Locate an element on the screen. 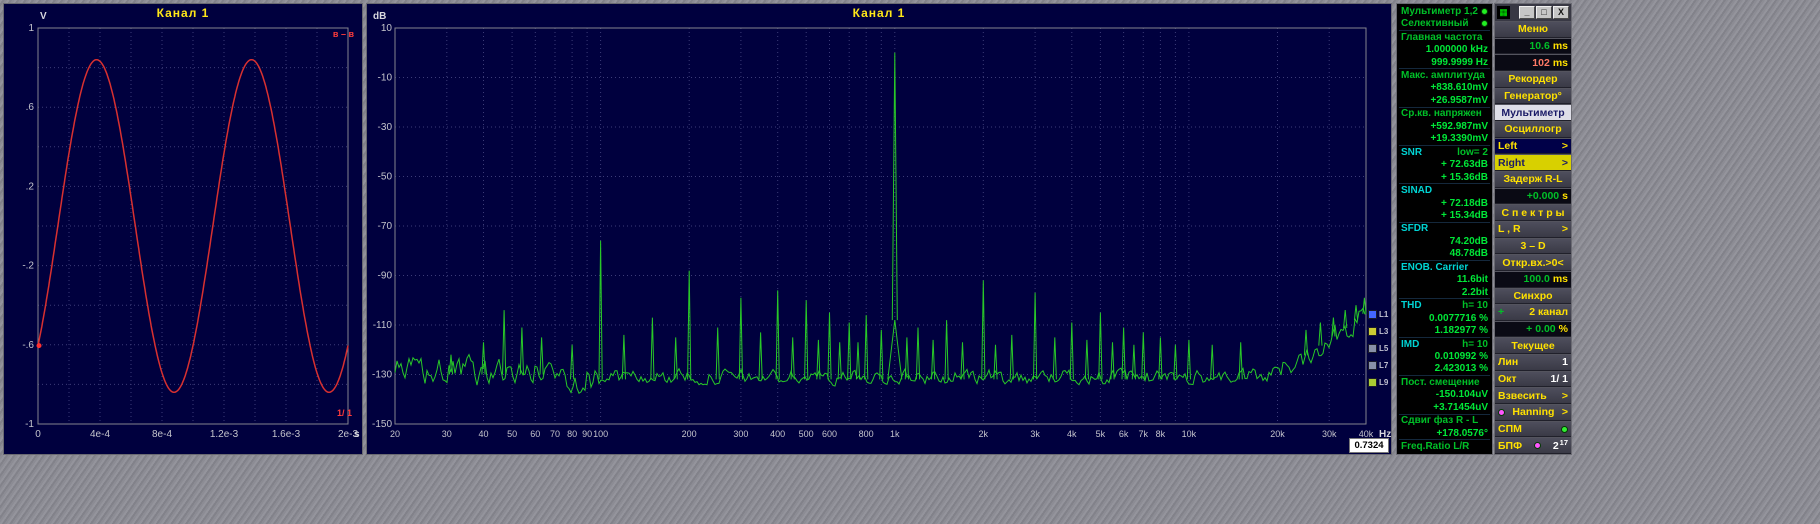 The width and height of the screenshot is (1820, 524). window-function-button-label: Hanning is located at coordinates (1533, 412).